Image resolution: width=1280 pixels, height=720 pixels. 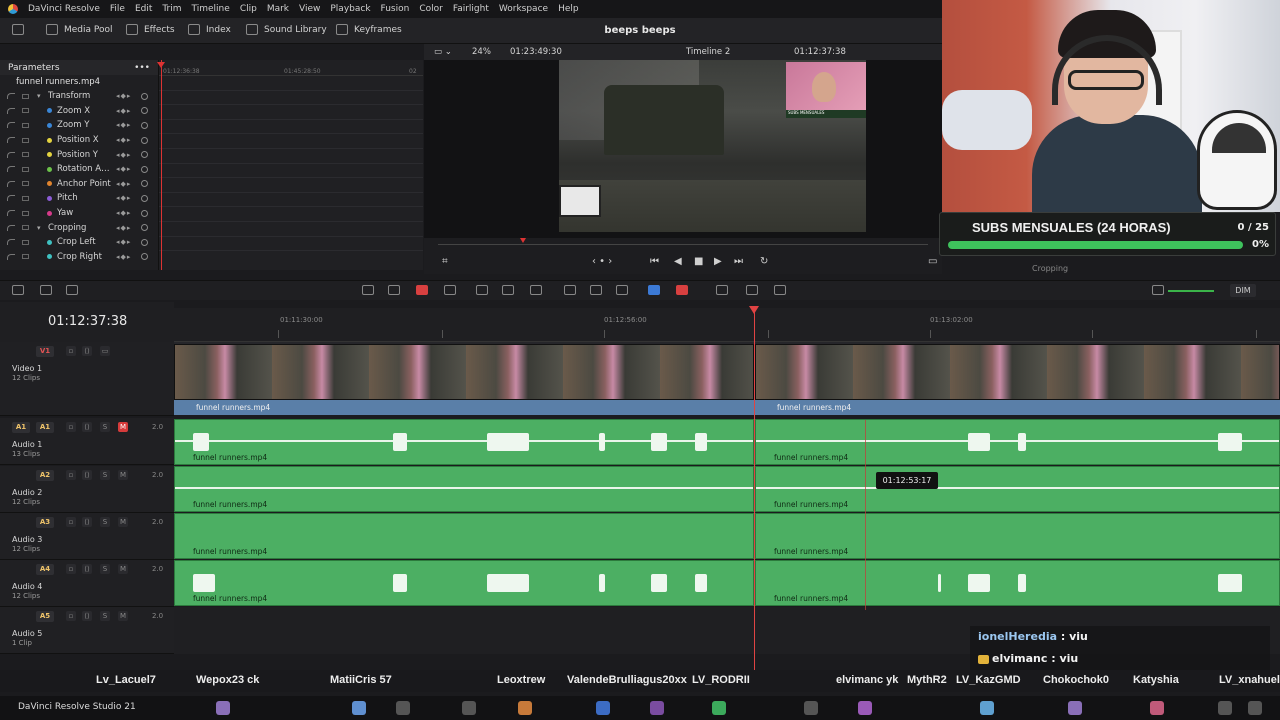 What do you see at coordinates (471, 9) in the screenshot?
I see `menu-fairlight: Fairlight` at bounding box center [471, 9].